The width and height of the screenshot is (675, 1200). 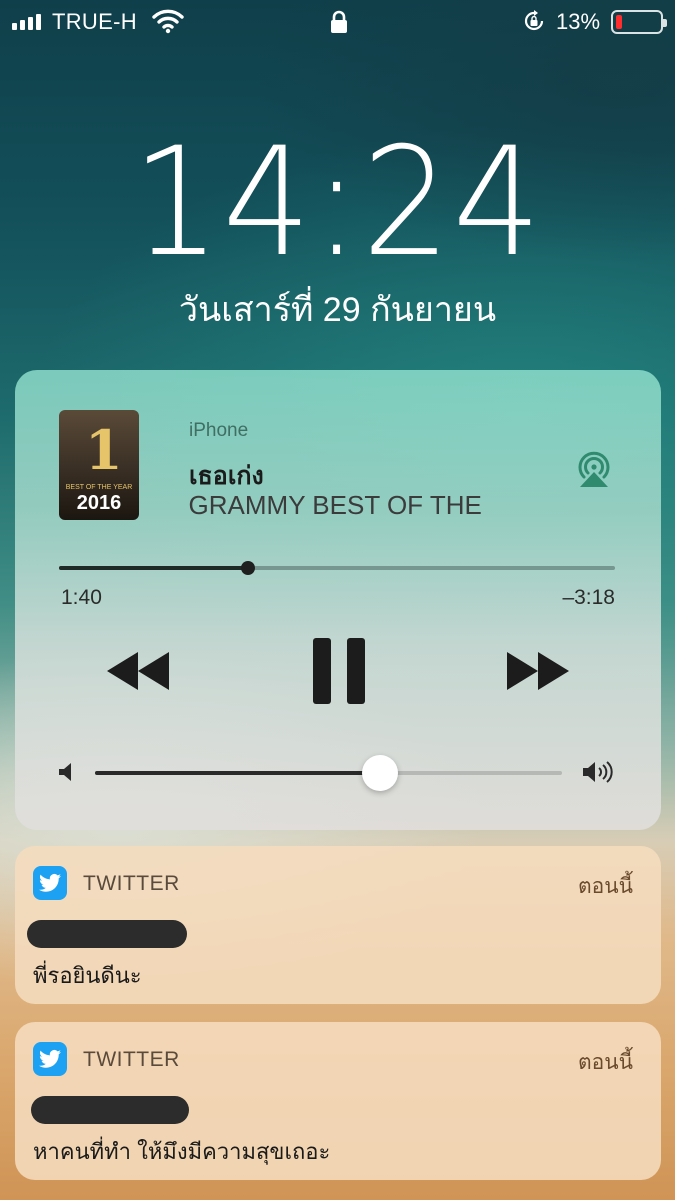 I want to click on album-art: 1 BEST OF THE YEAR 2016, so click(x=99, y=465).